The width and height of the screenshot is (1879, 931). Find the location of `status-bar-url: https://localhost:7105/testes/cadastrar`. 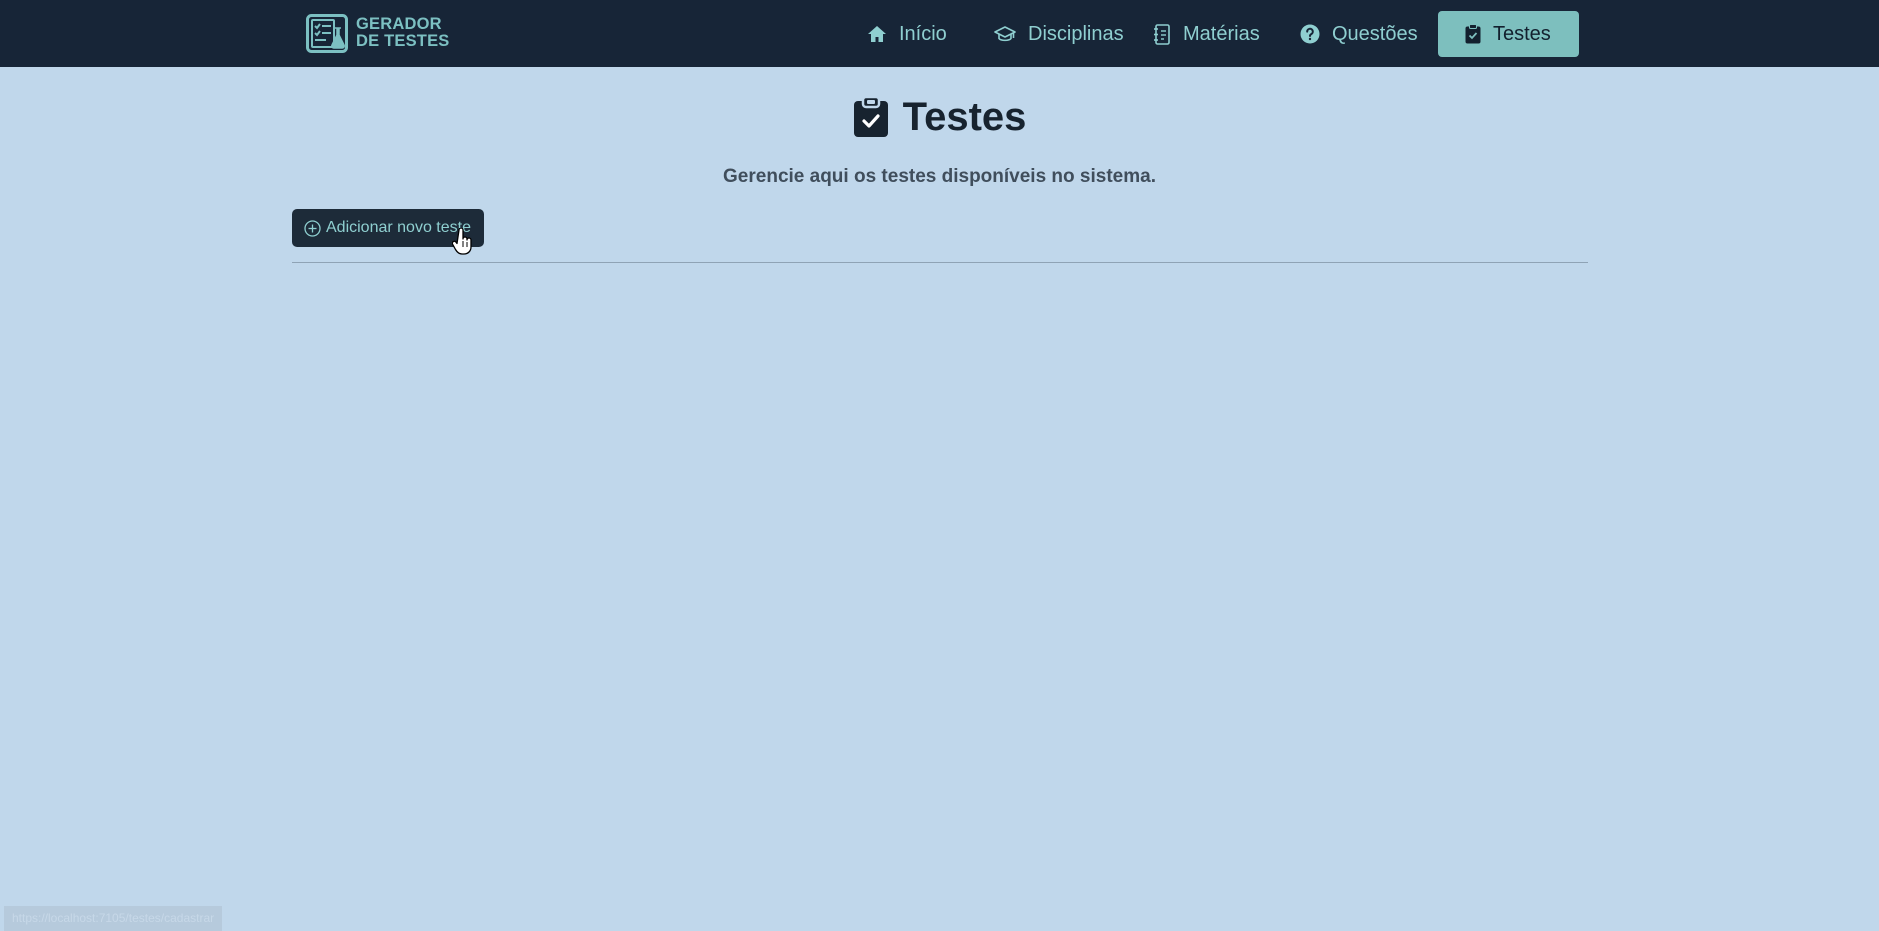

status-bar-url: https://localhost:7105/testes/cadastrar is located at coordinates (113, 918).